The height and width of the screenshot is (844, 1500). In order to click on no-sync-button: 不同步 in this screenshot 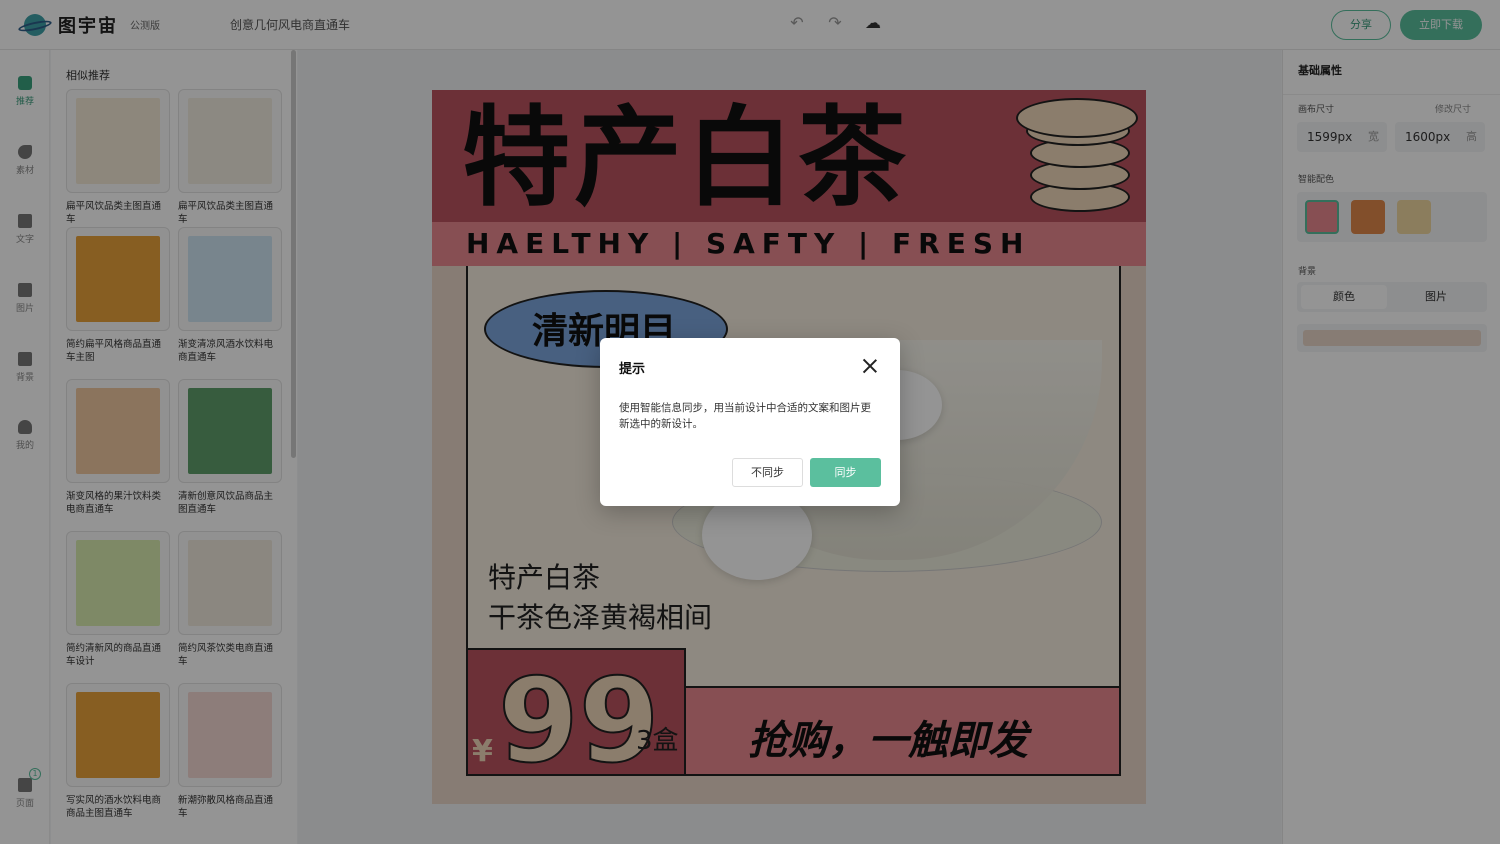, I will do `click(767, 472)`.